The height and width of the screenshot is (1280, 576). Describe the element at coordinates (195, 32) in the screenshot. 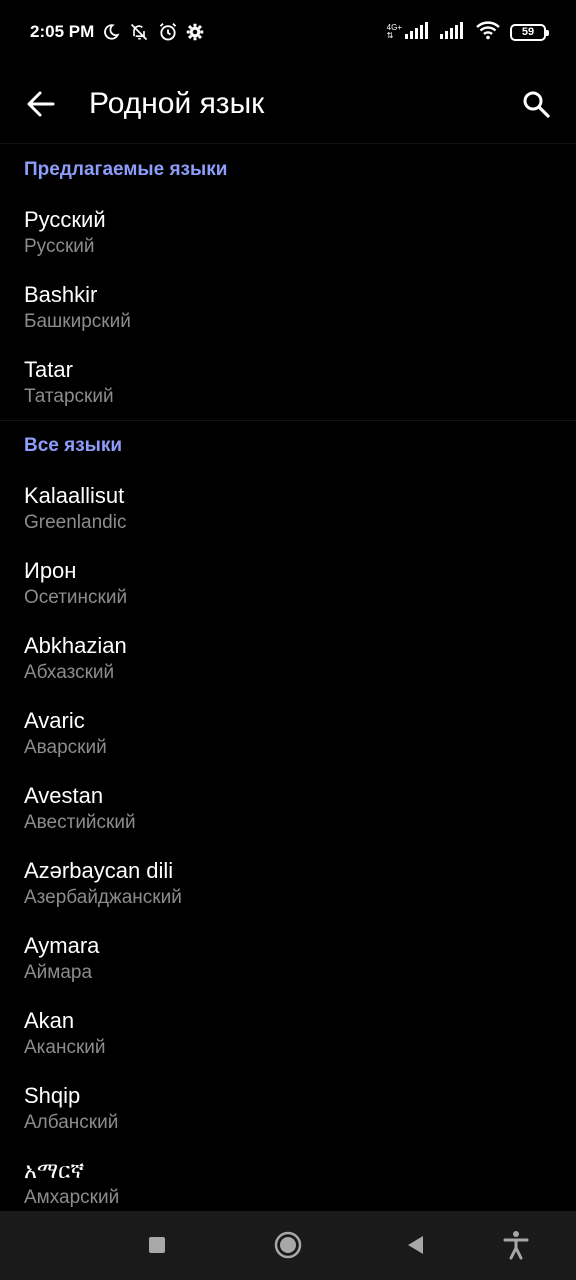

I see `settings-gear-icon` at that location.